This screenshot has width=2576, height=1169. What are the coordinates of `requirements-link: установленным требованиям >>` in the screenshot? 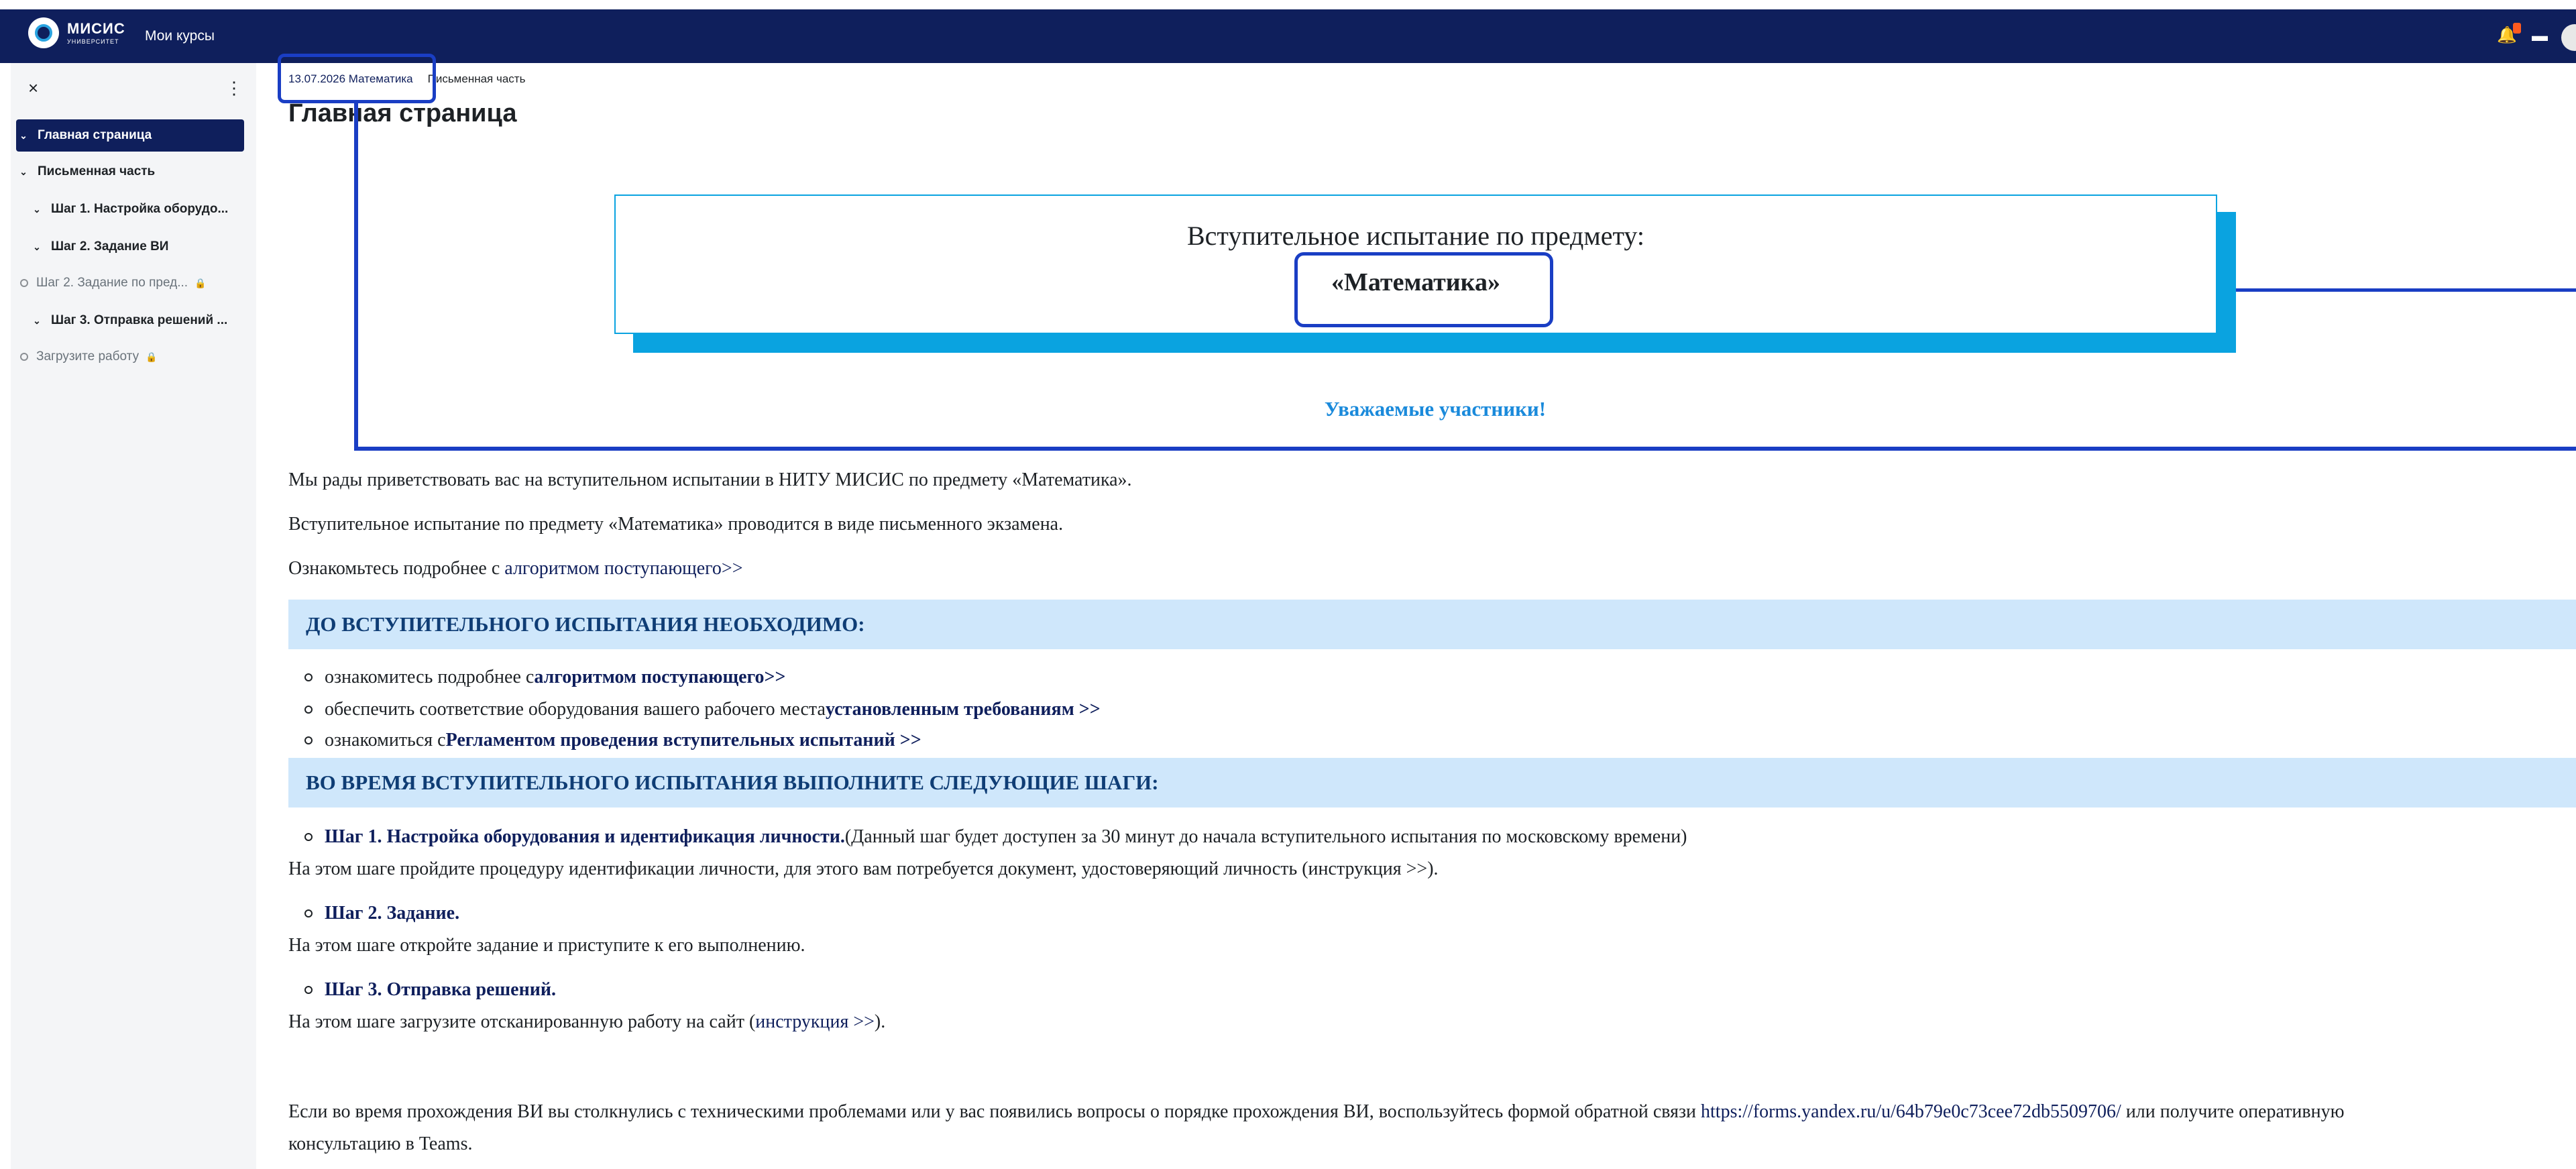 It's located at (963, 709).